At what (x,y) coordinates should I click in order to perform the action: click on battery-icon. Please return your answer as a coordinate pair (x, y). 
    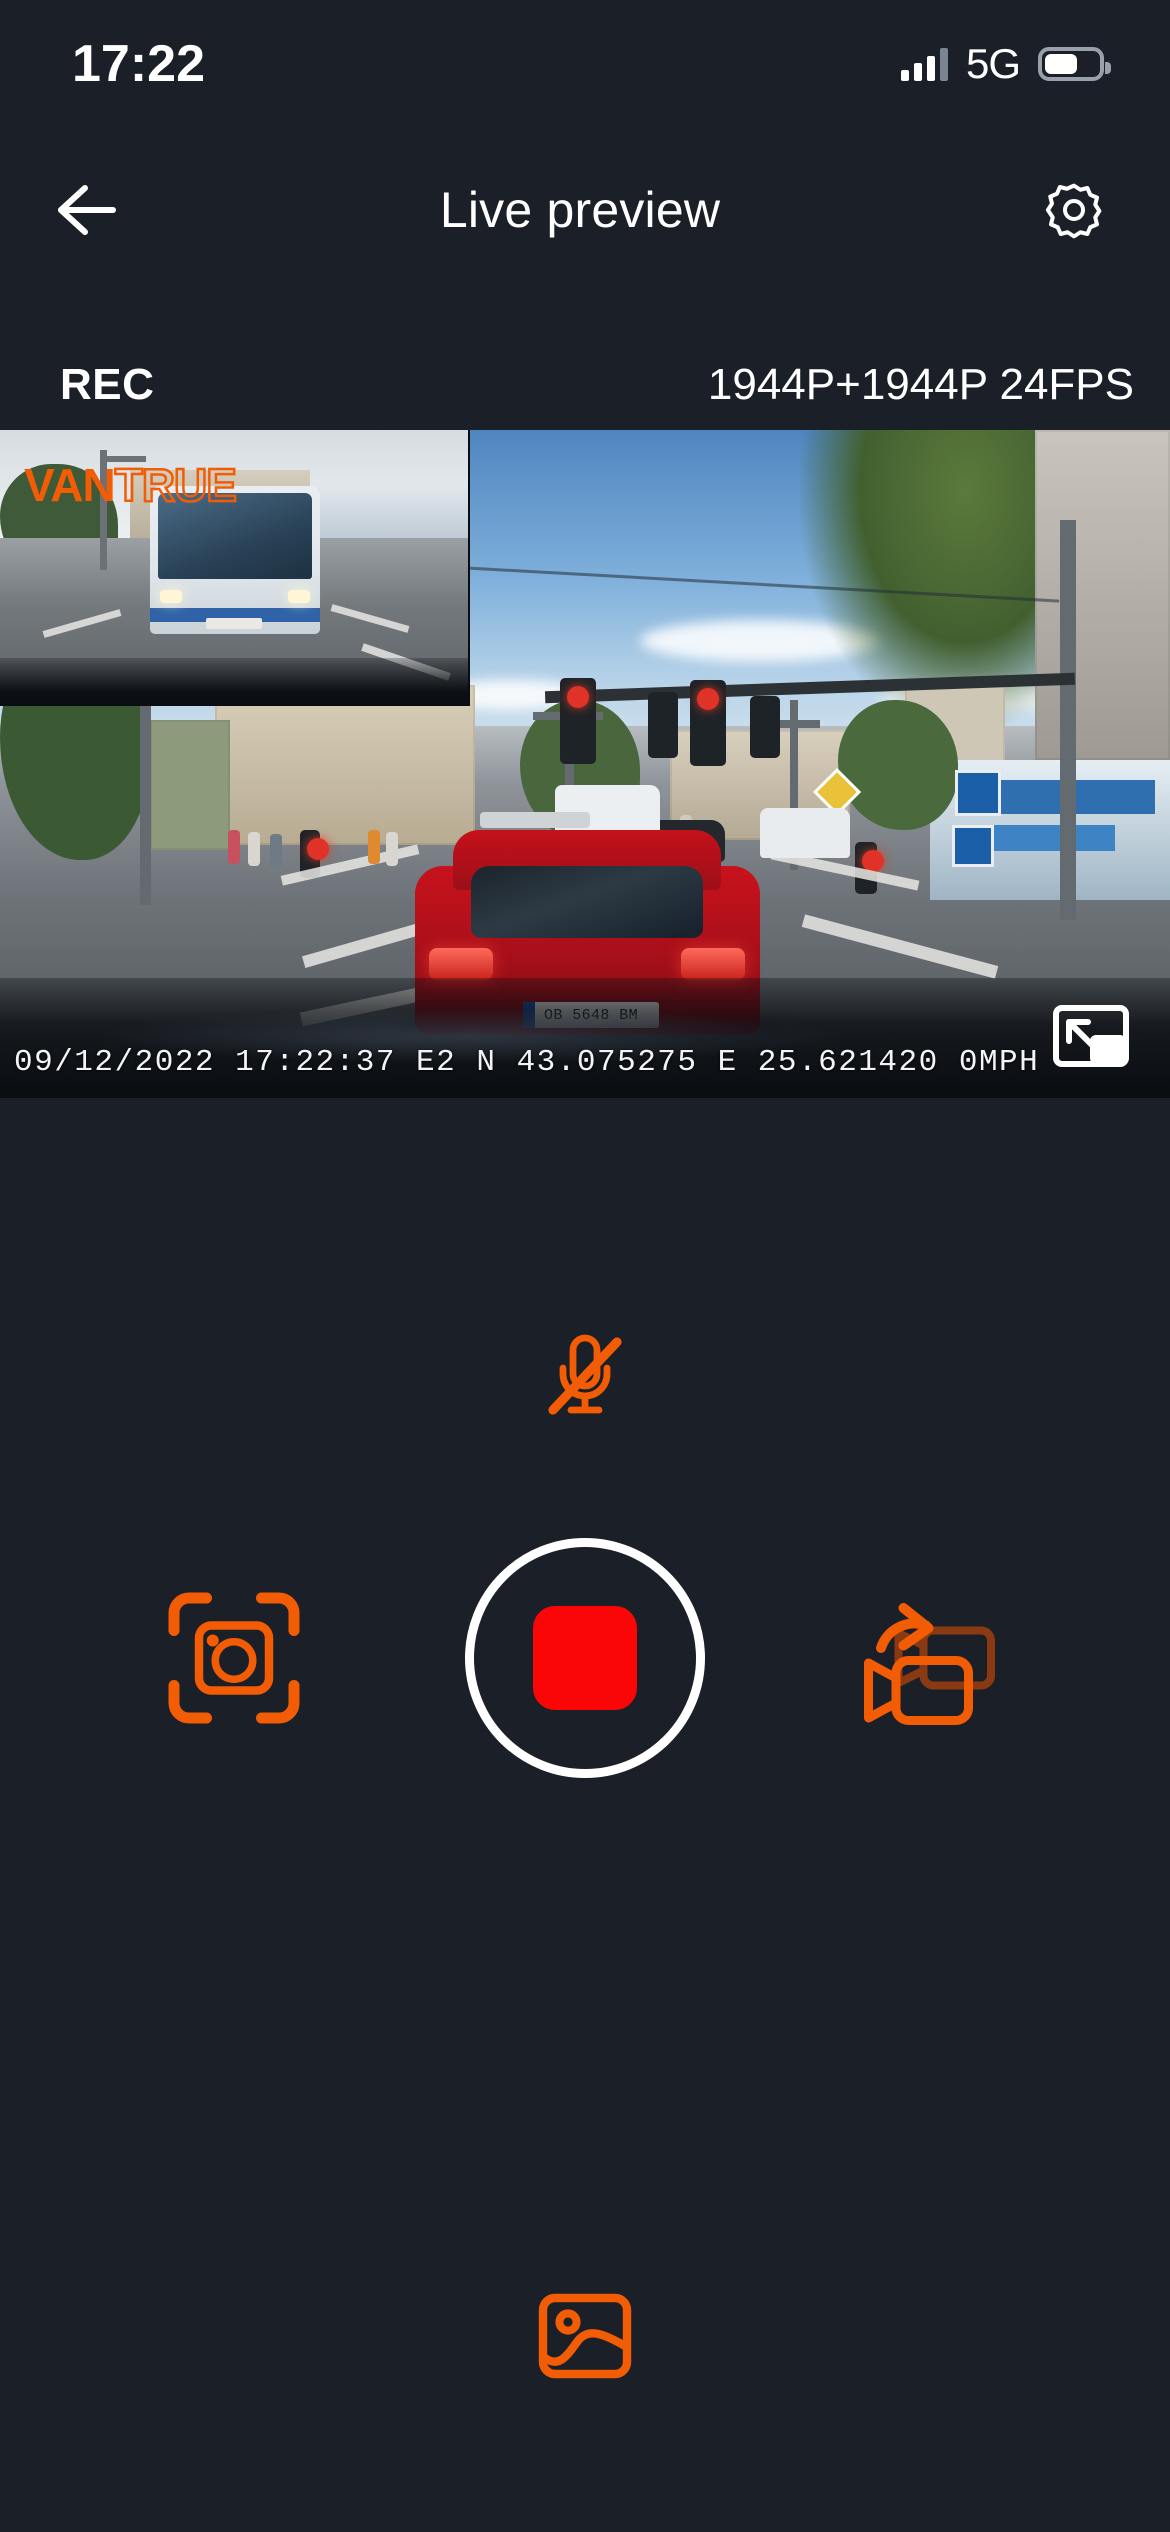
    Looking at the image, I should click on (1074, 64).